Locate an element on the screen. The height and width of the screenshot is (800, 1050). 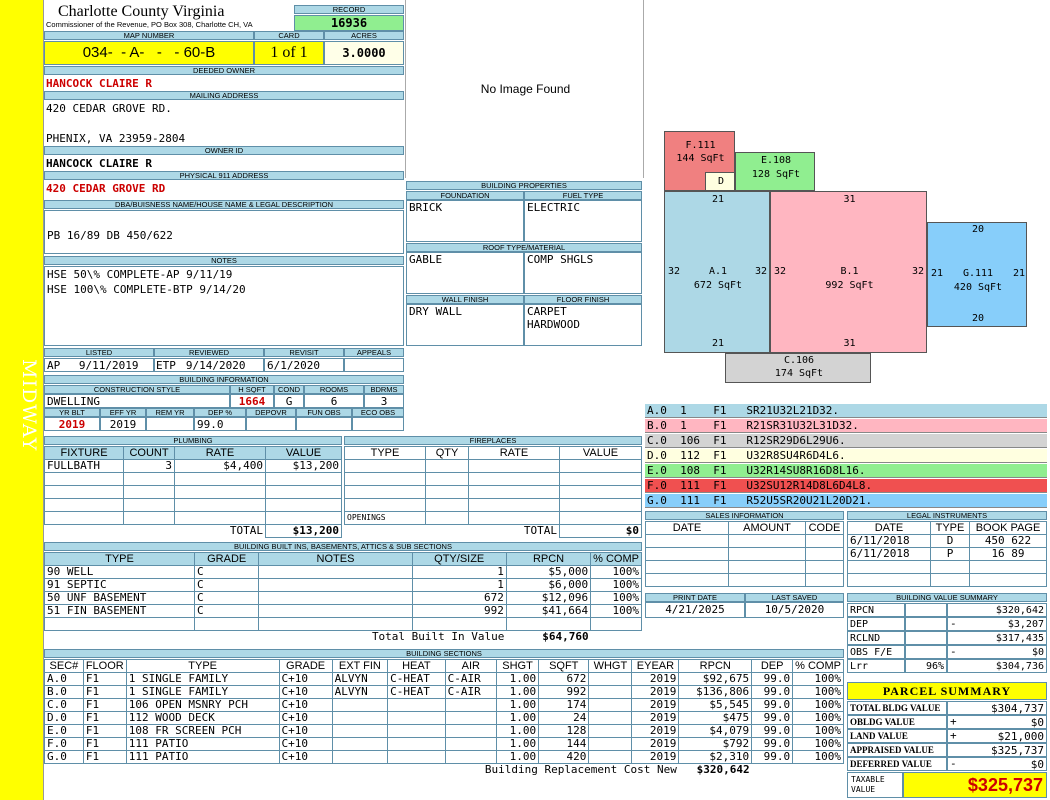
section-cell: 99.0 is located at coordinates (772, 744).